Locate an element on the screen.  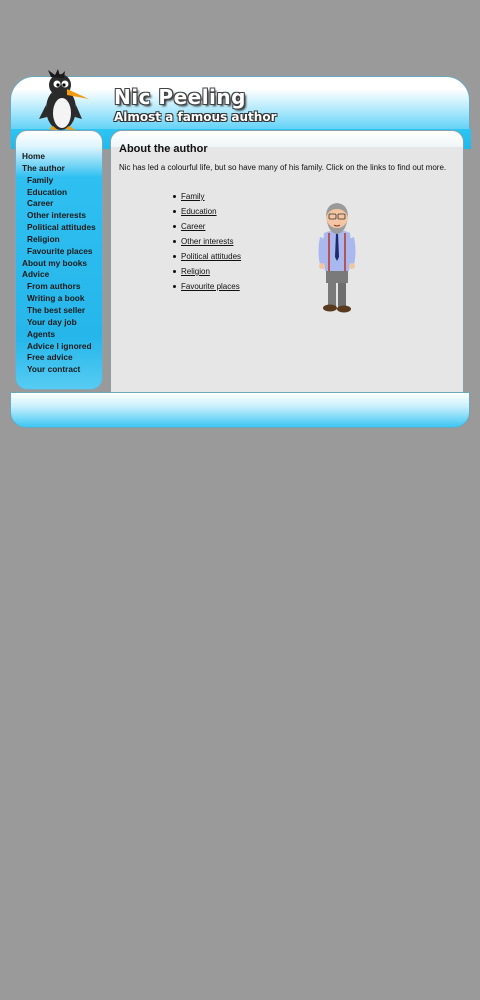
author-link-item: Career is located at coordinates (203, 226).